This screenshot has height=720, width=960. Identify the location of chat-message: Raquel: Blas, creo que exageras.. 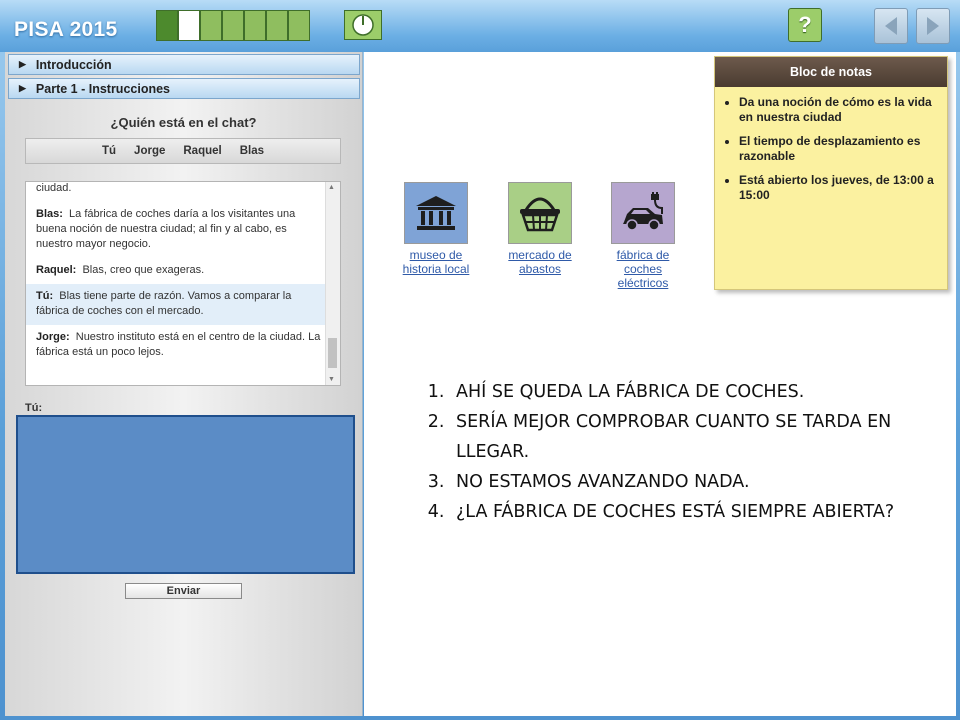
(183, 271).